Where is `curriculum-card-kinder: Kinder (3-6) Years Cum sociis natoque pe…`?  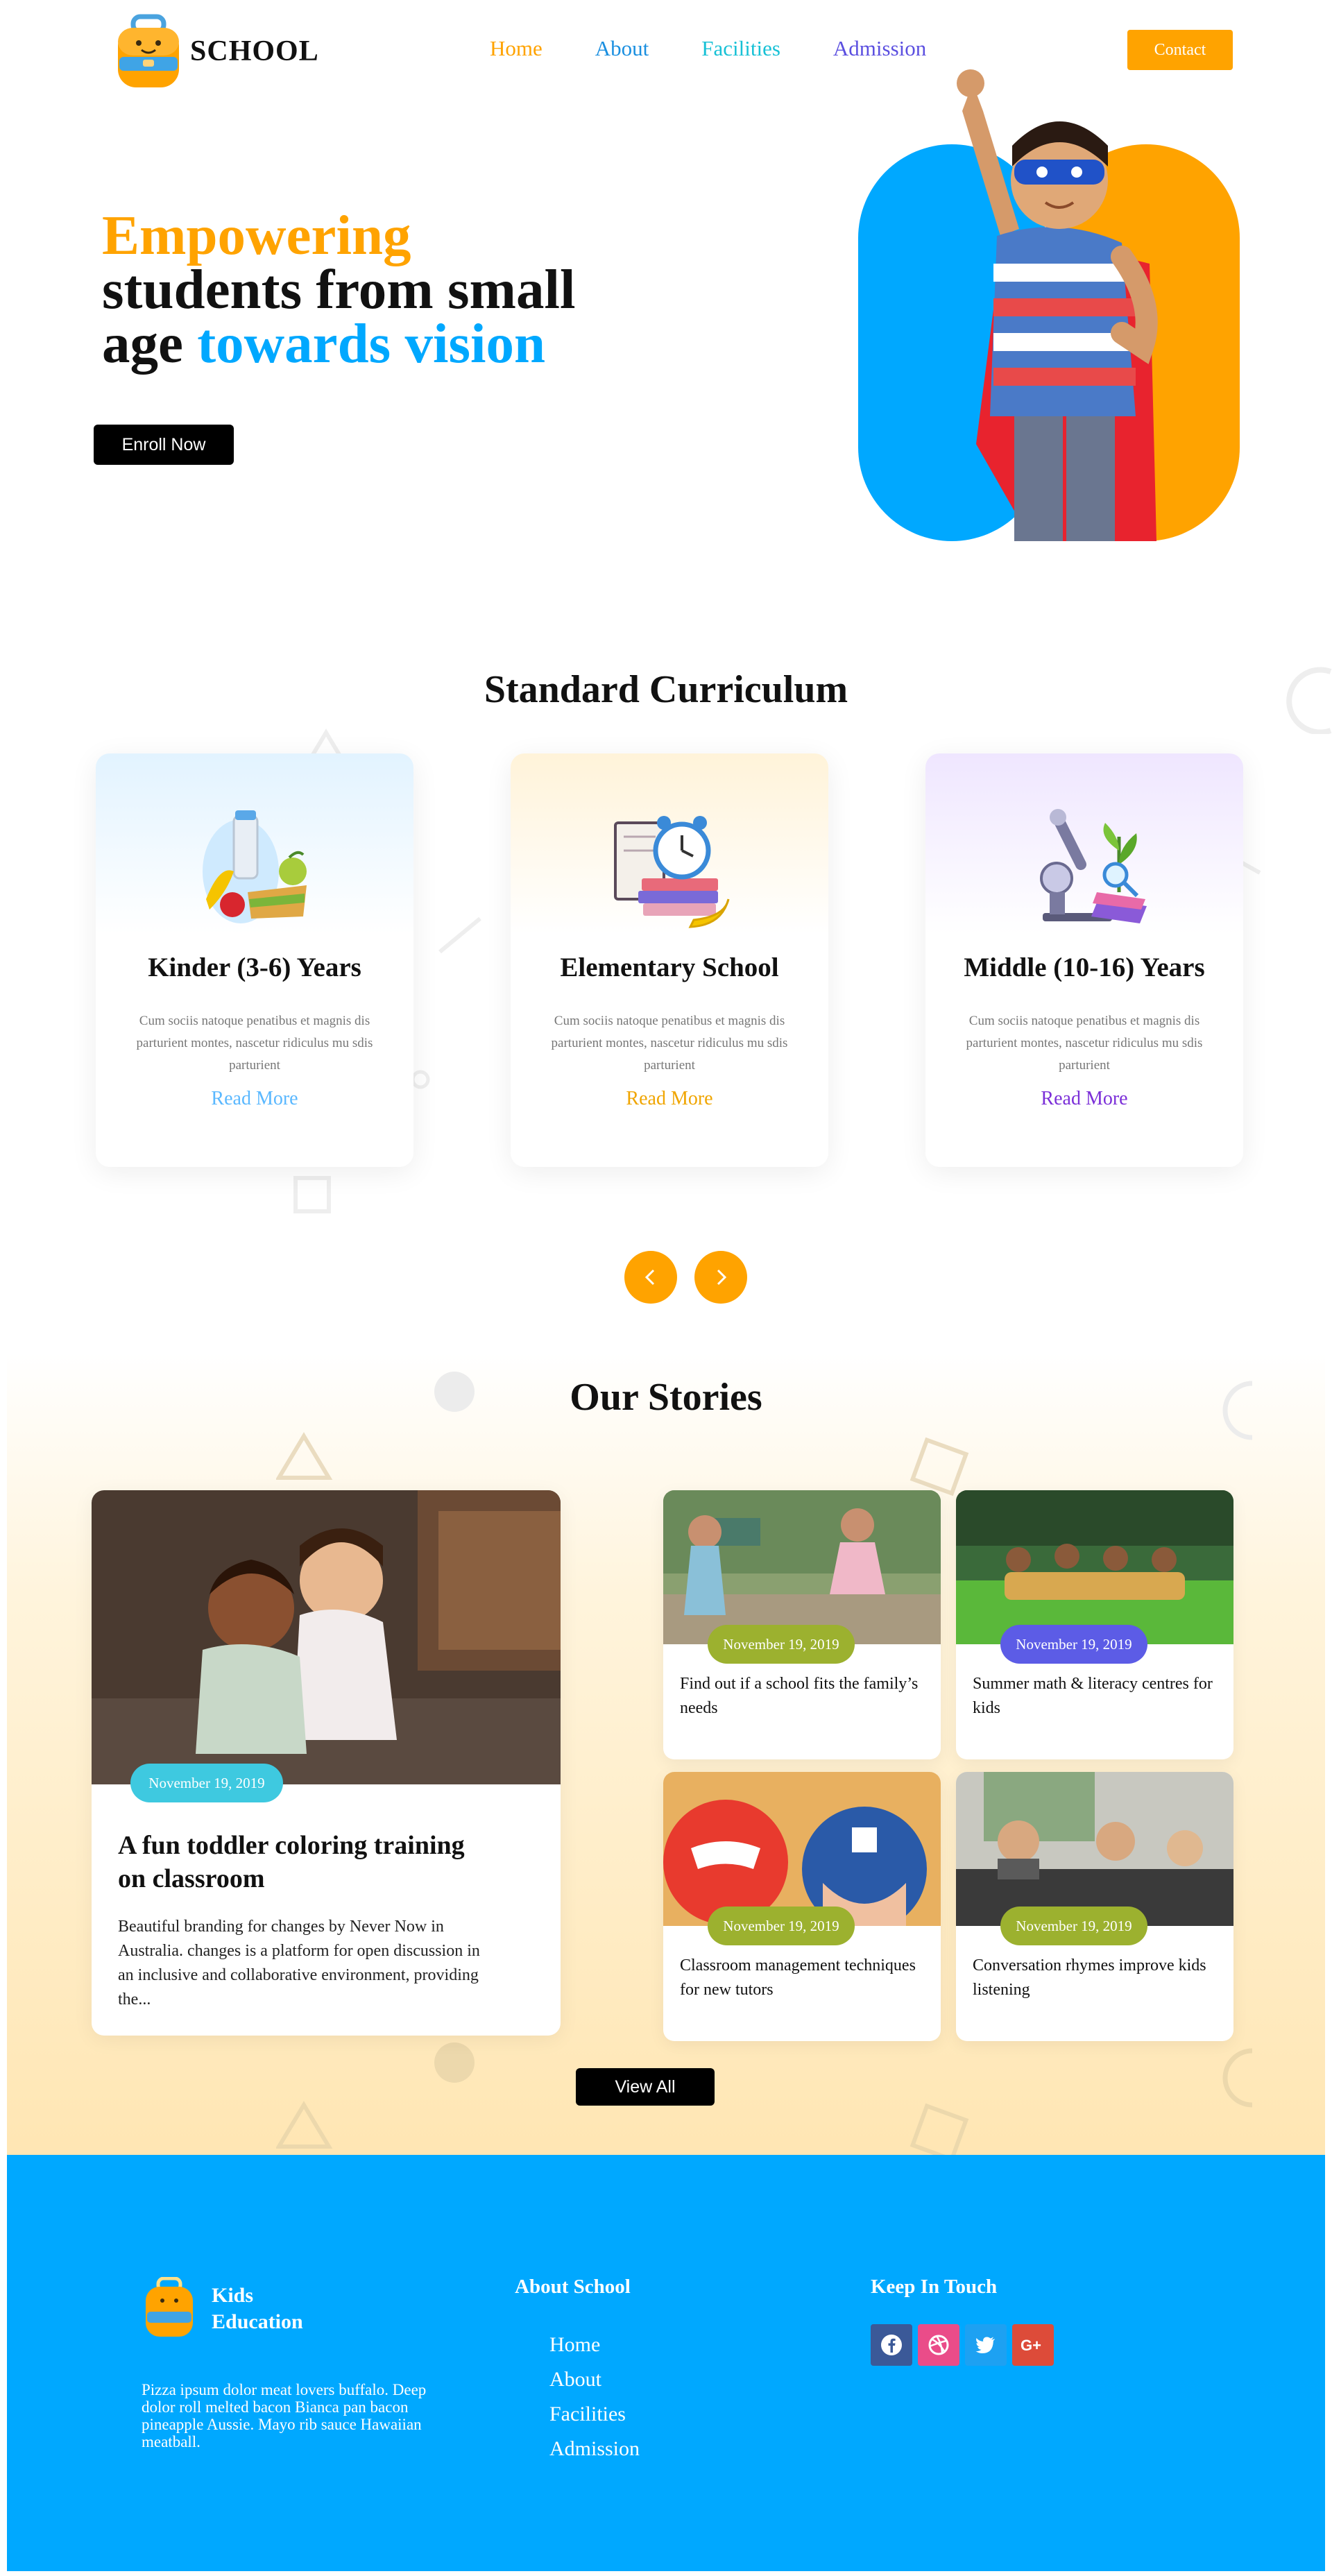 curriculum-card-kinder: Kinder (3-6) Years Cum sociis natoque pe… is located at coordinates (254, 960).